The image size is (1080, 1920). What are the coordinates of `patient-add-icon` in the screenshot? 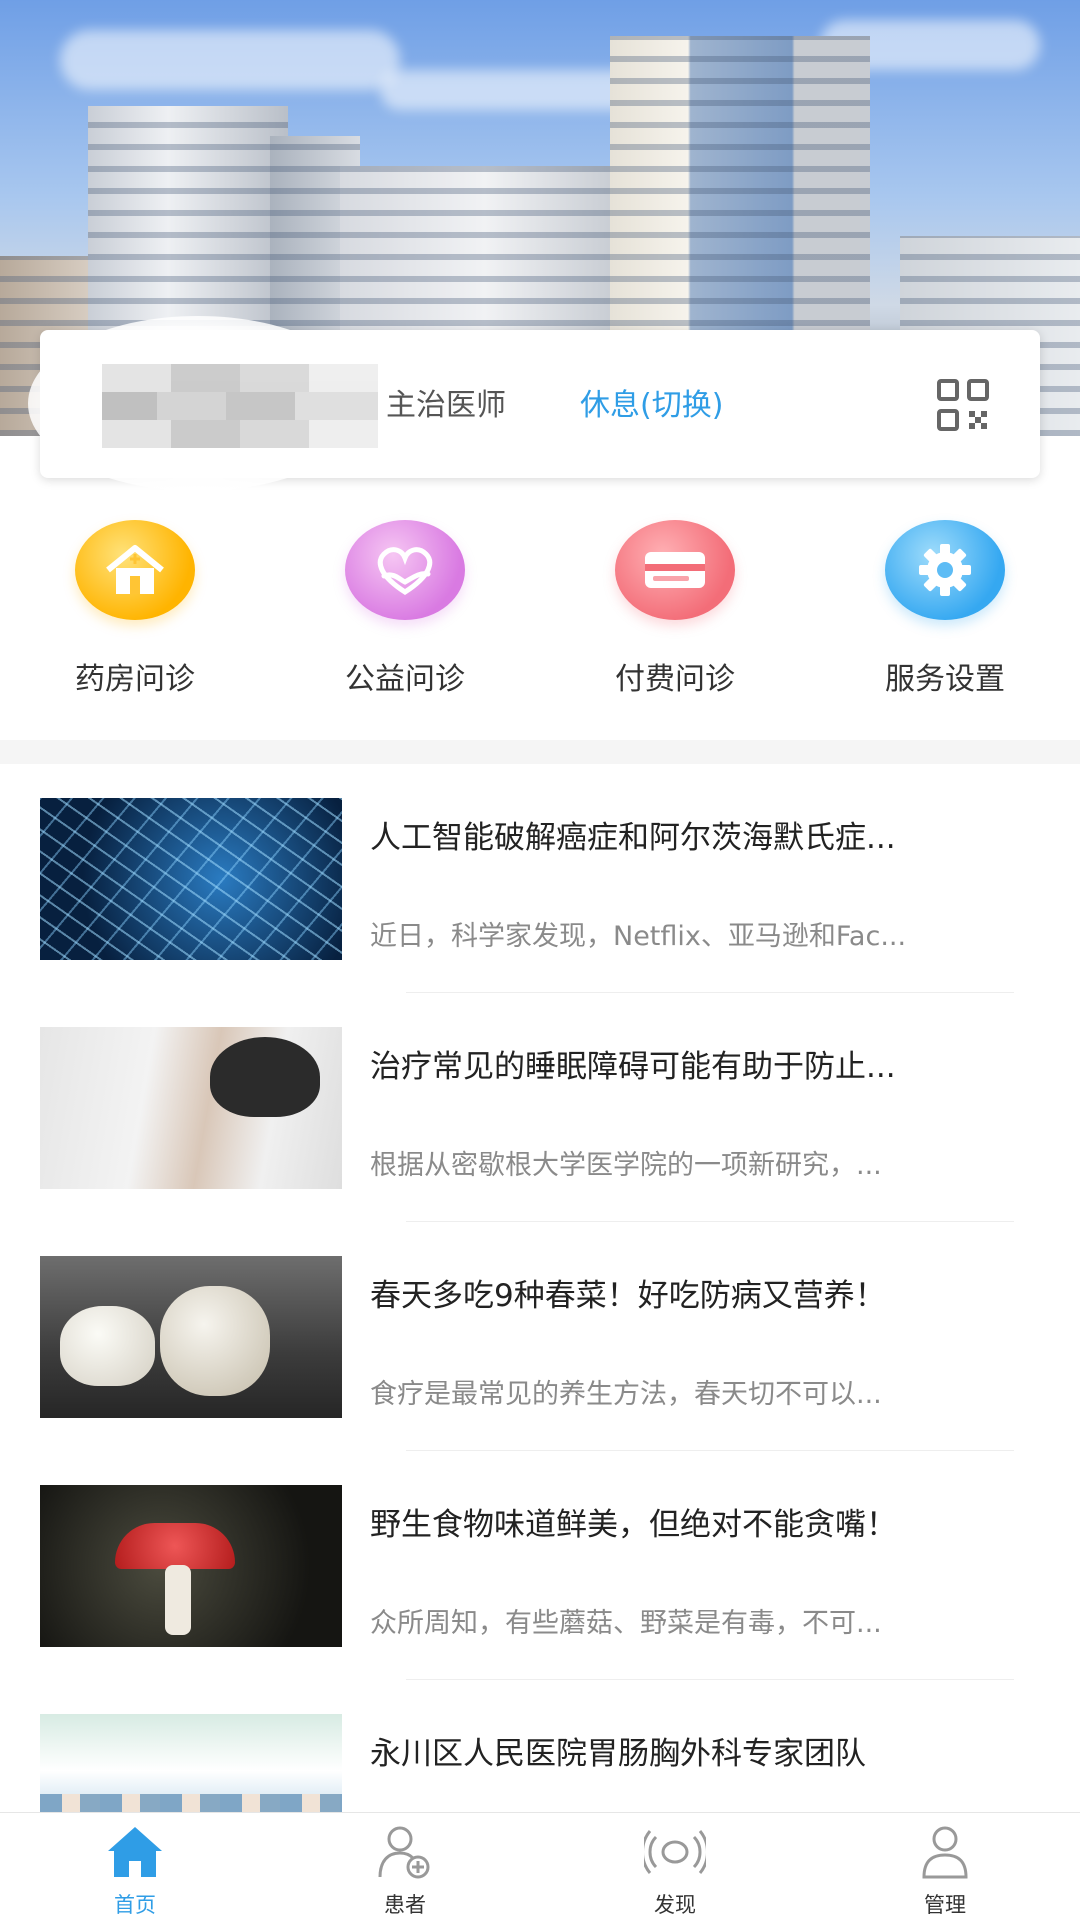 It's located at (404, 1852).